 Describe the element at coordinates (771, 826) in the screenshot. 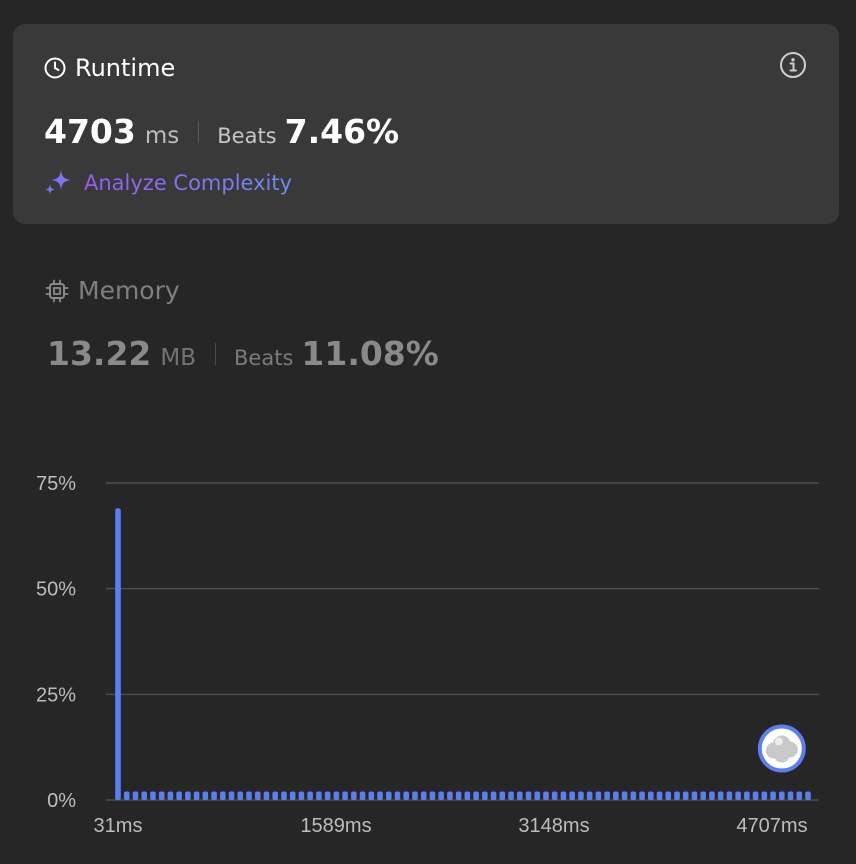

I see `x-tick-label: 4707ms` at that location.